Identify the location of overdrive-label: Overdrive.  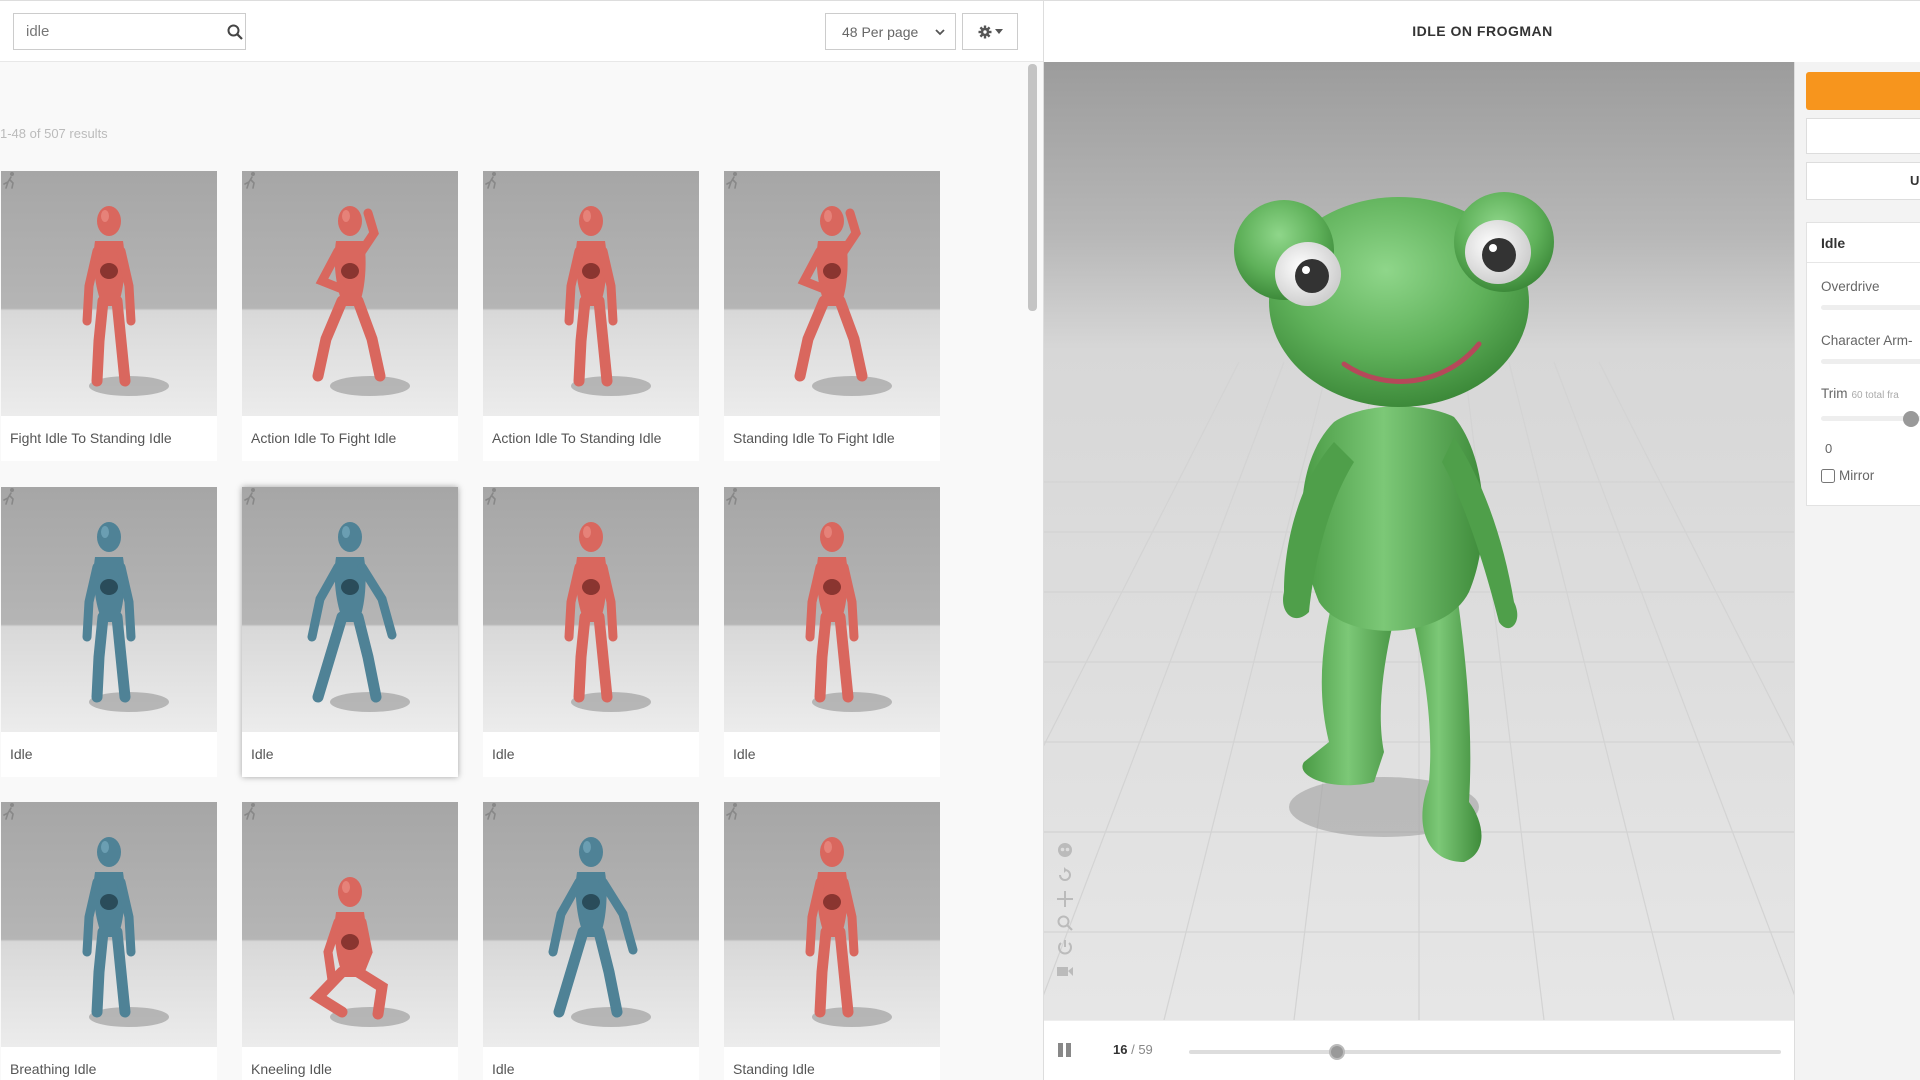
(1850, 286).